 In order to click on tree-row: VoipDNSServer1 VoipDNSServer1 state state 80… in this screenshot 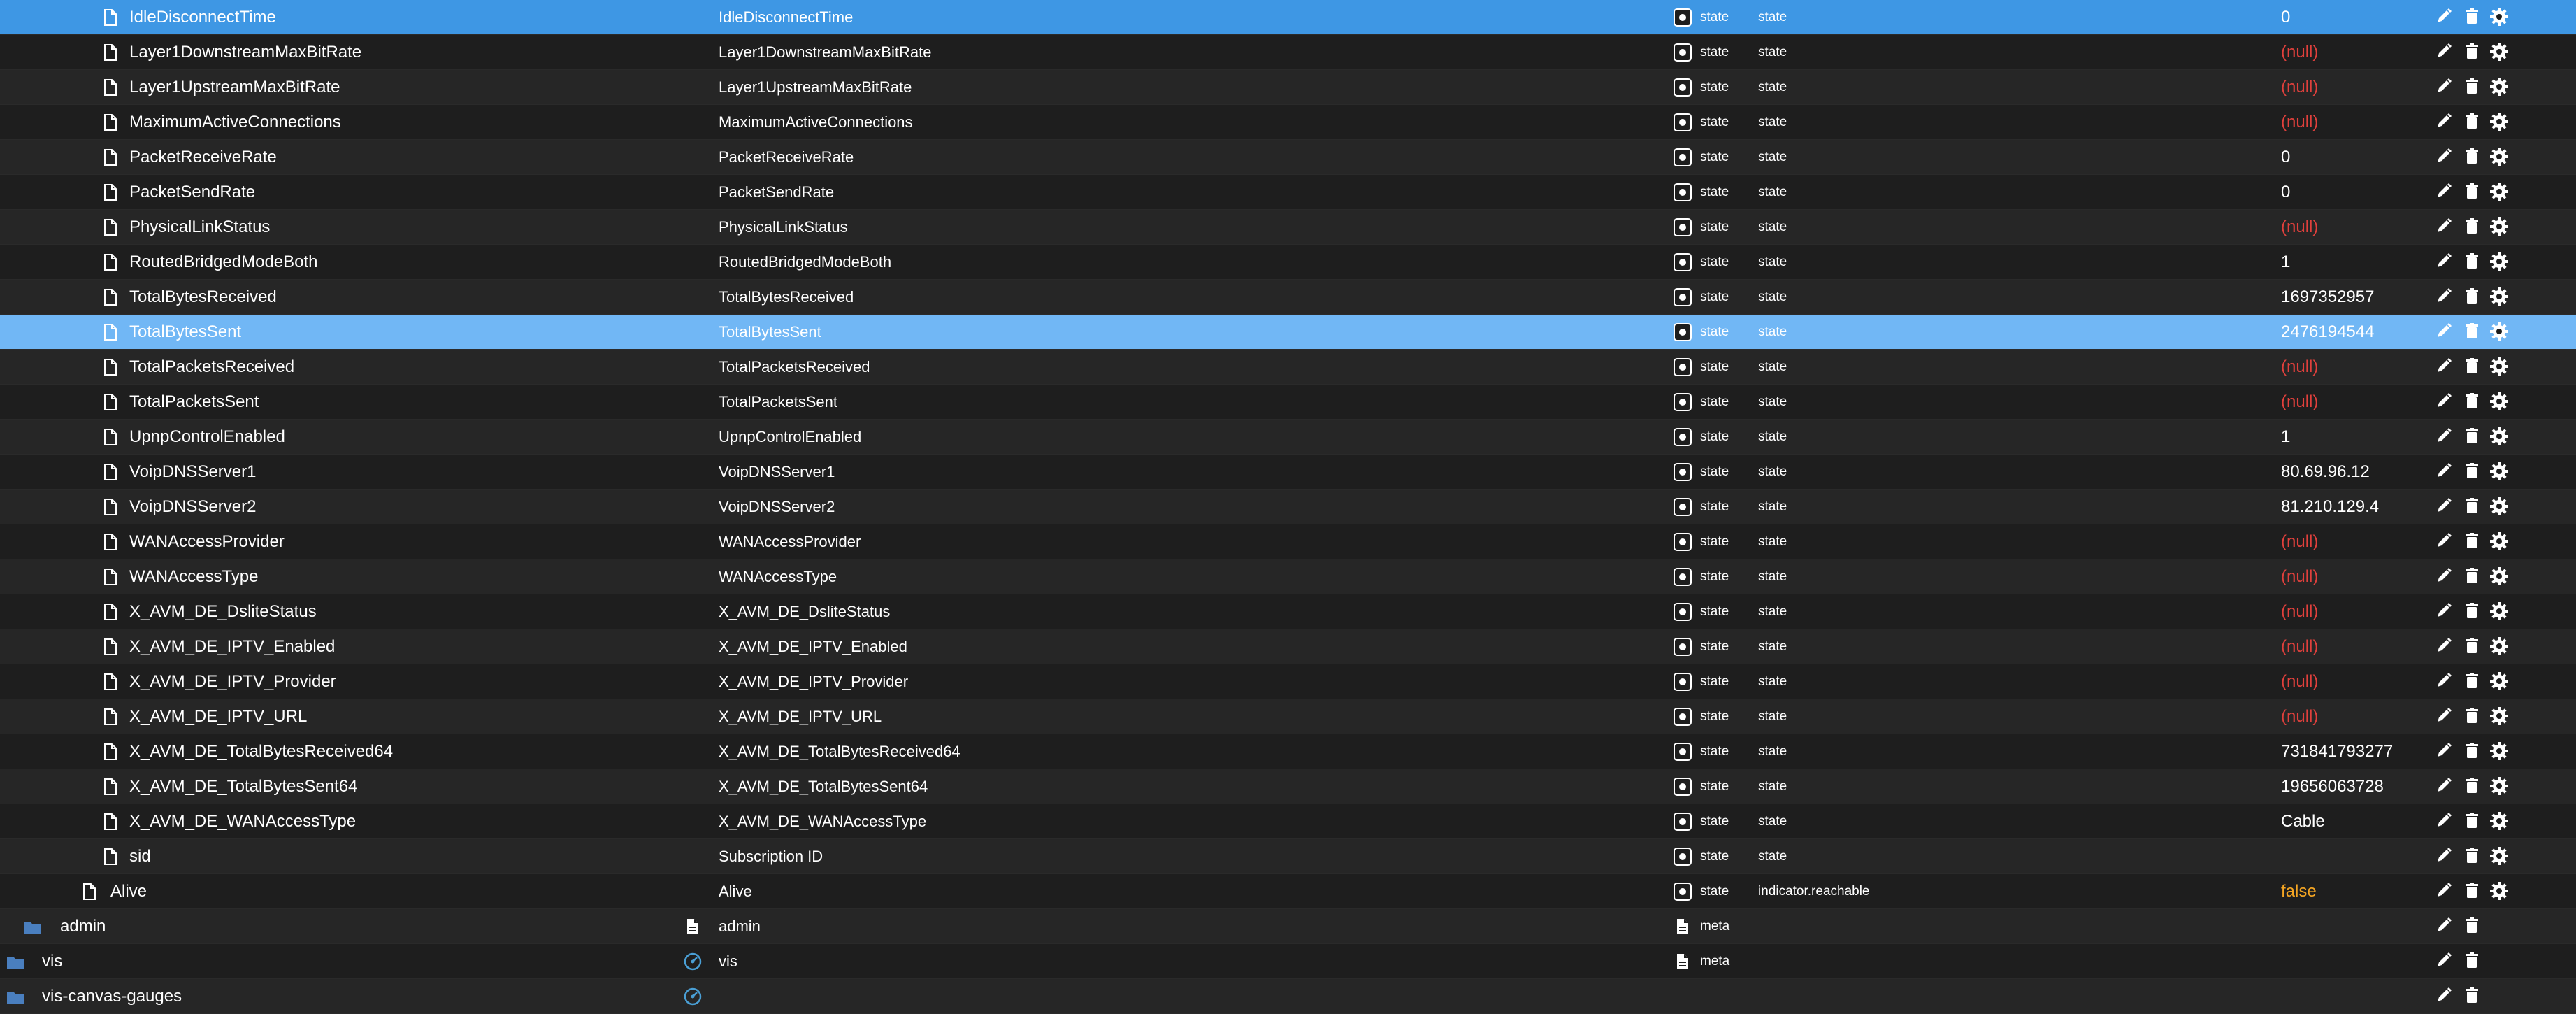, I will do `click(1288, 472)`.